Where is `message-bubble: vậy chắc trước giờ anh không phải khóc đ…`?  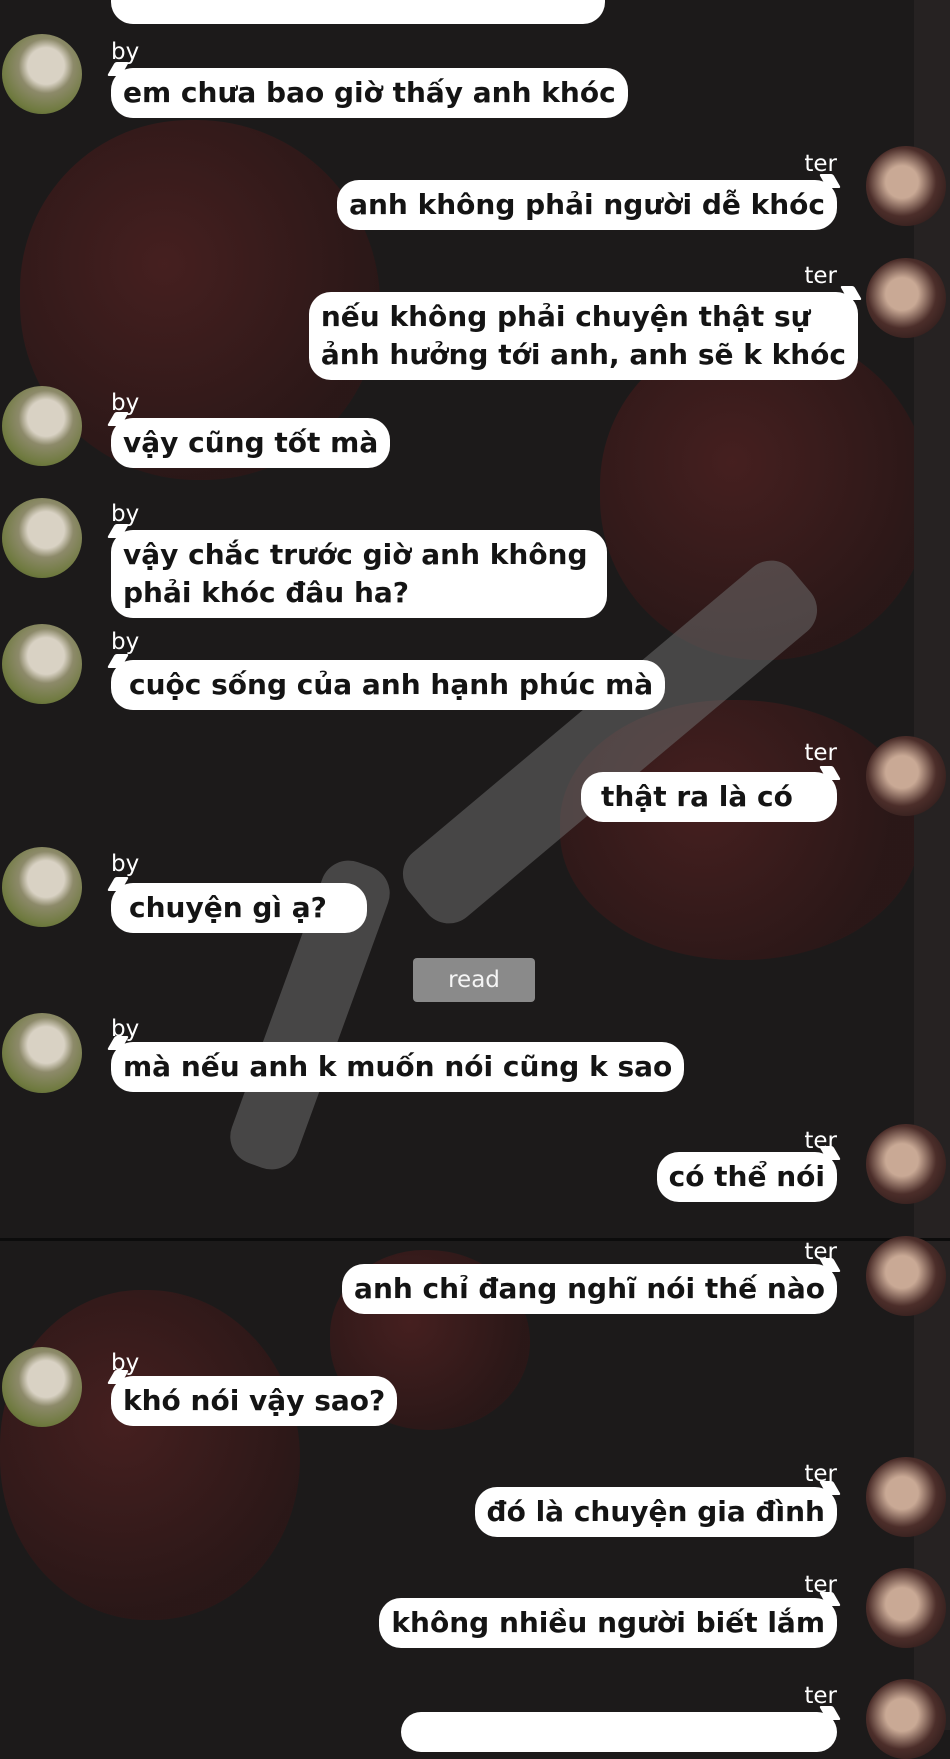 message-bubble: vậy chắc trước giờ anh không phải khóc đ… is located at coordinates (359, 574).